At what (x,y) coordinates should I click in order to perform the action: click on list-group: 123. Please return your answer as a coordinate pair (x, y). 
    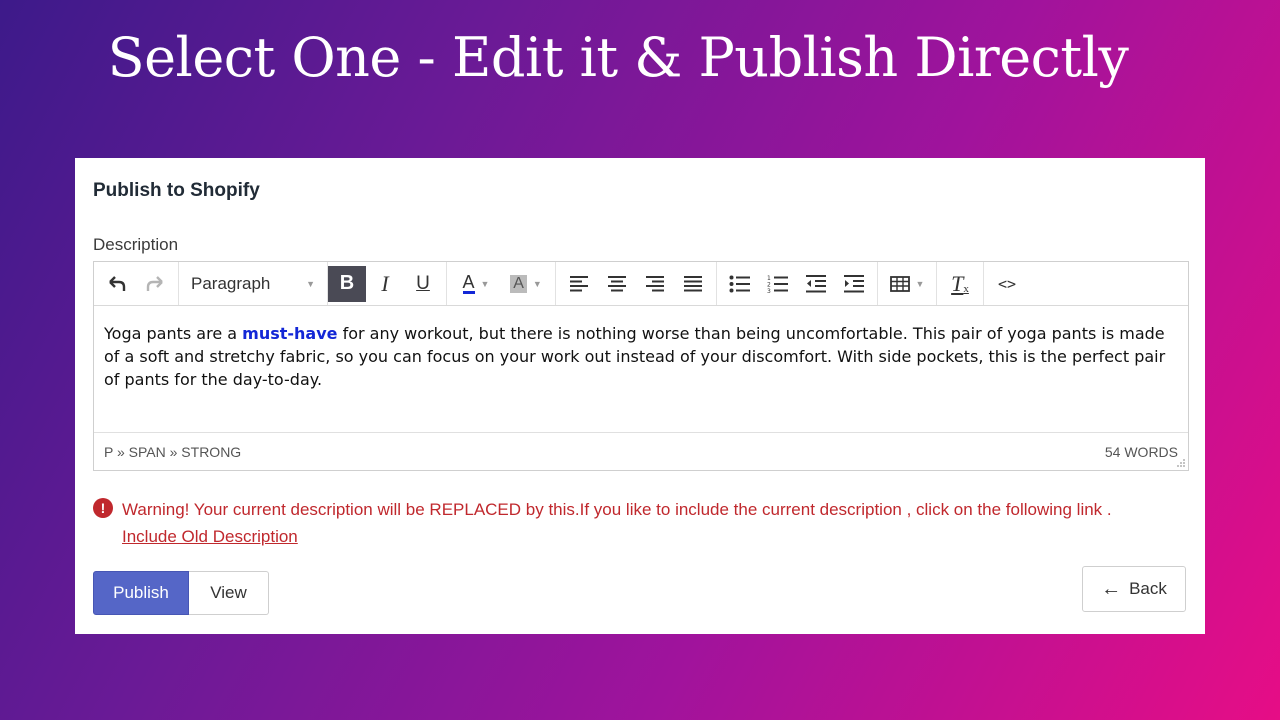
    Looking at the image, I should click on (797, 283).